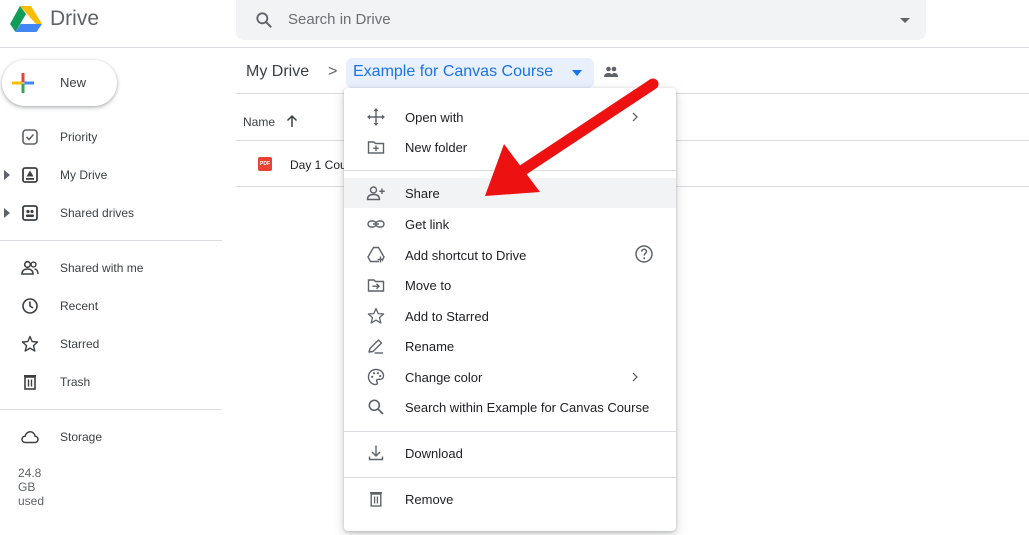 This screenshot has height=535, width=1029. Describe the element at coordinates (510, 224) in the screenshot. I see `menu-item-get-link: Get link` at that location.